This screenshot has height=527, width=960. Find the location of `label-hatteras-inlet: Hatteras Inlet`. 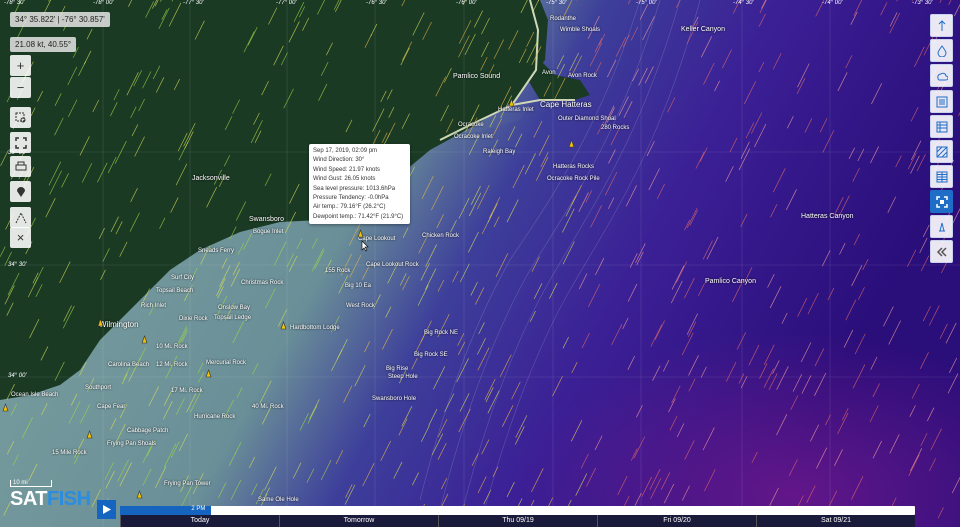

label-hatteras-inlet: Hatteras Inlet is located at coordinates (516, 110).